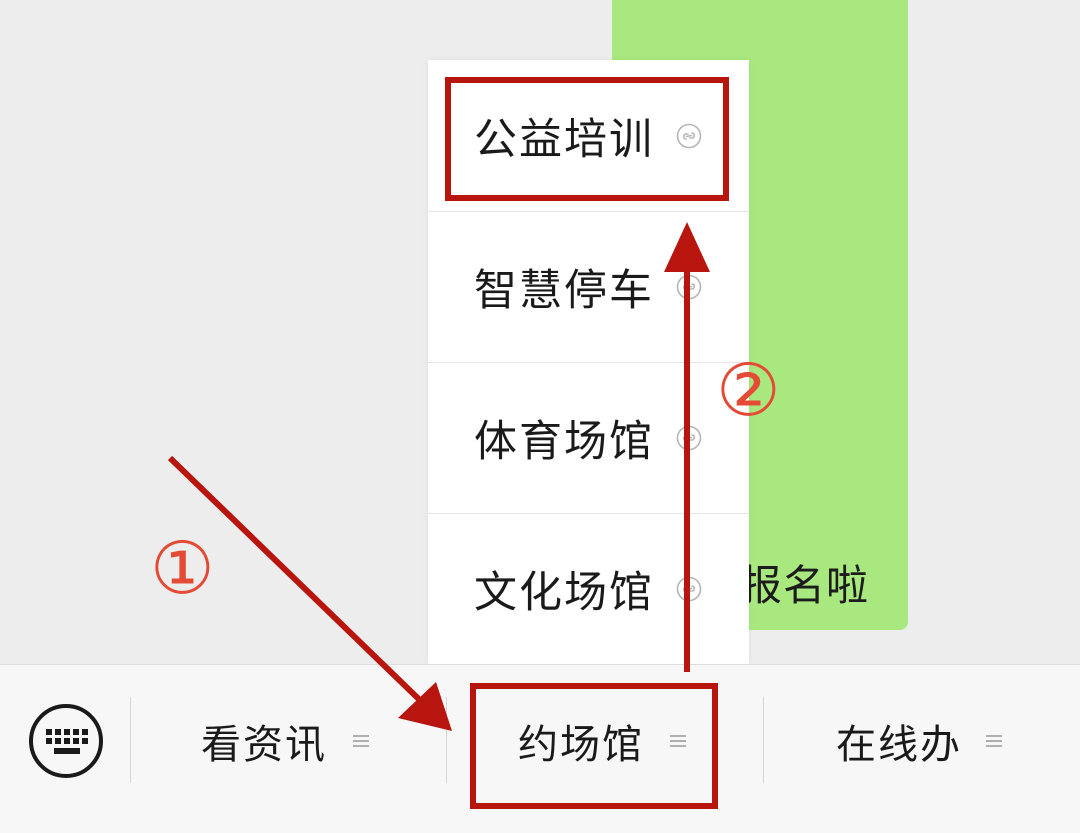 Image resolution: width=1080 pixels, height=833 pixels. What do you see at coordinates (564, 139) in the screenshot?
I see `submenu-item-label: 公益培训` at bounding box center [564, 139].